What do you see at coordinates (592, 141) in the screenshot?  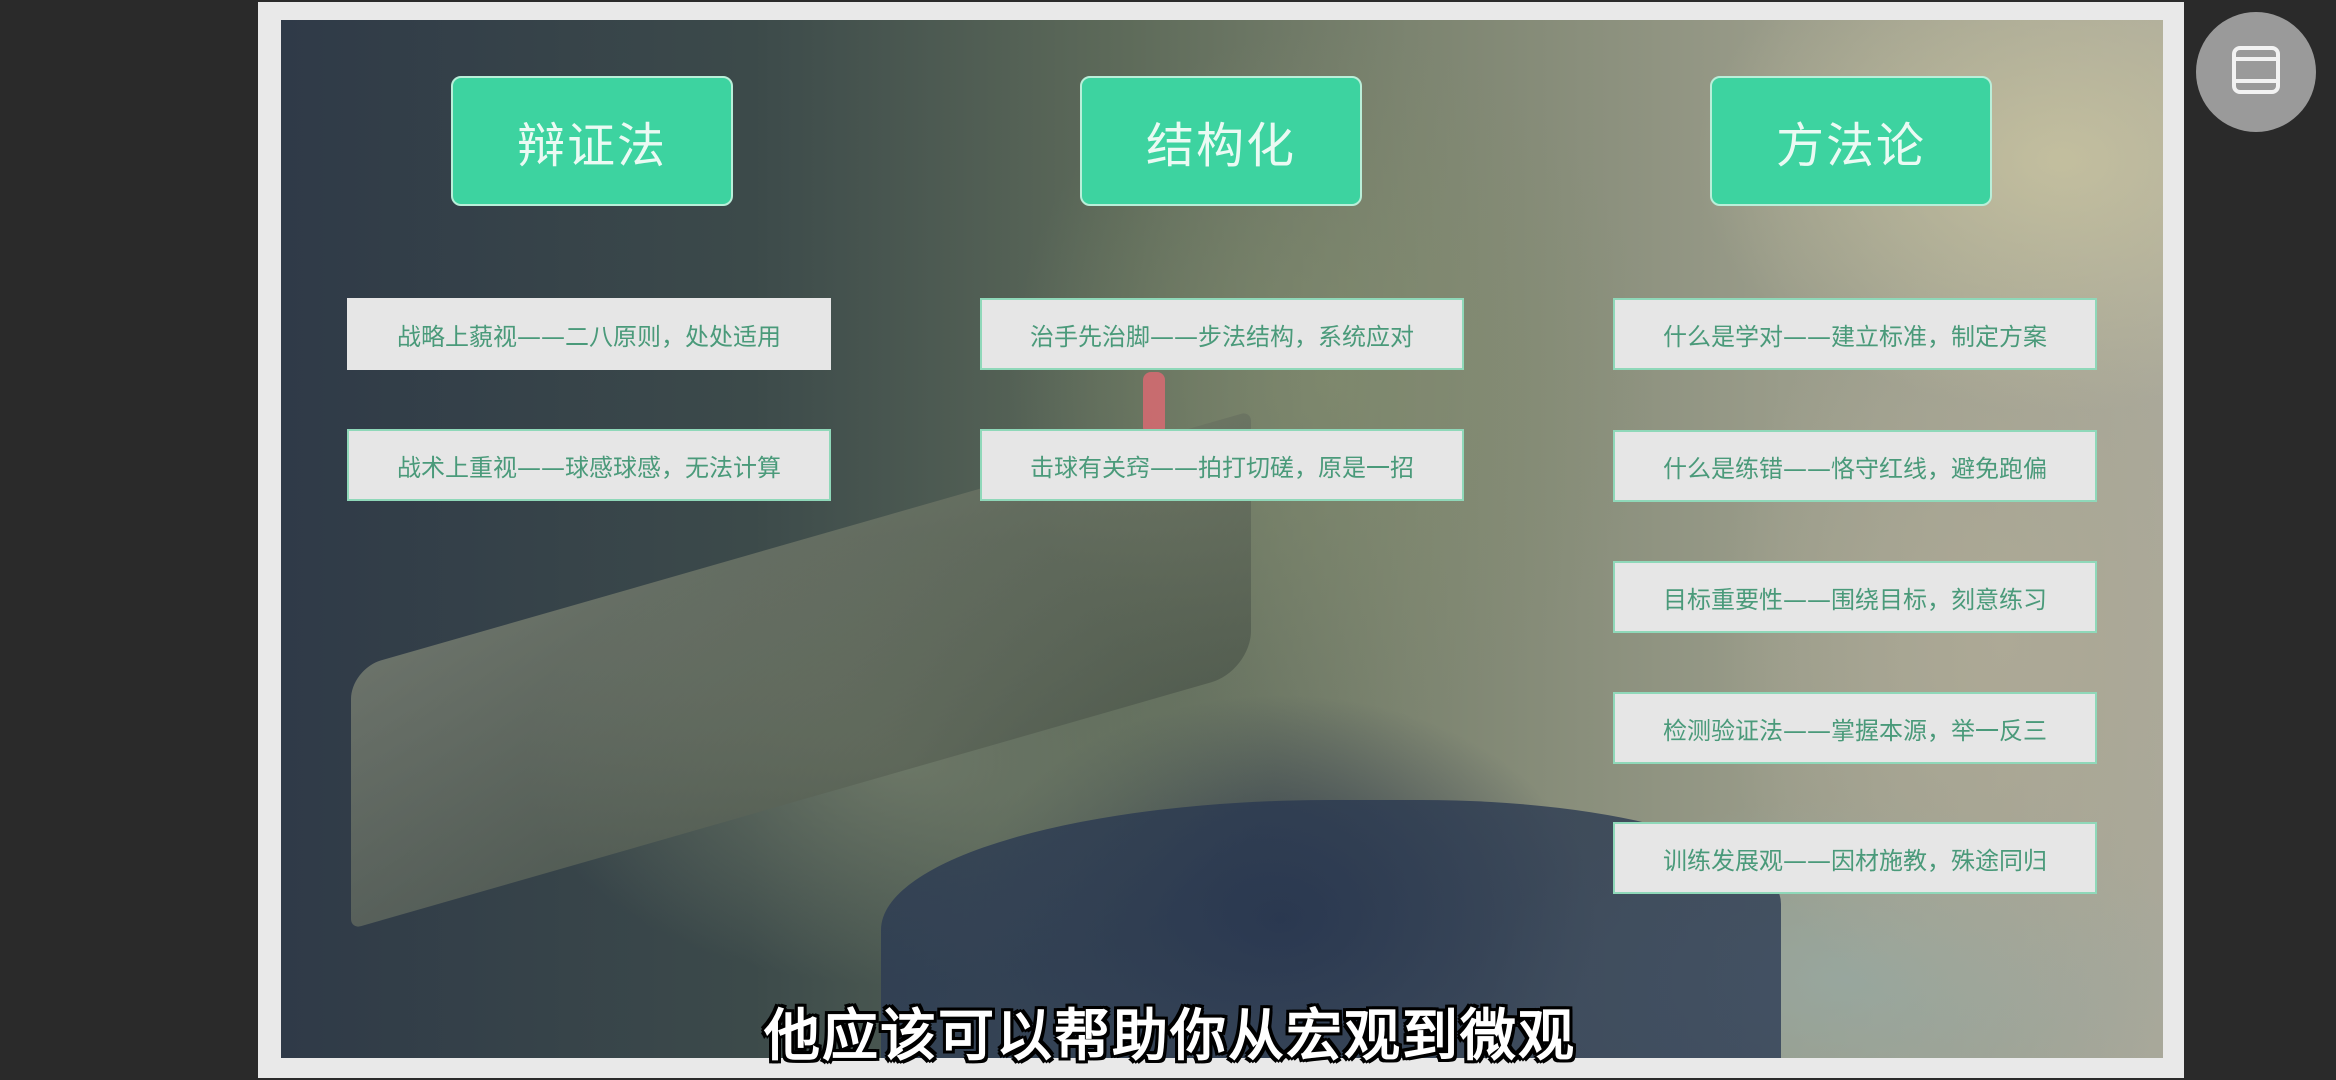 I see `header-dialectics: 辩证法` at bounding box center [592, 141].